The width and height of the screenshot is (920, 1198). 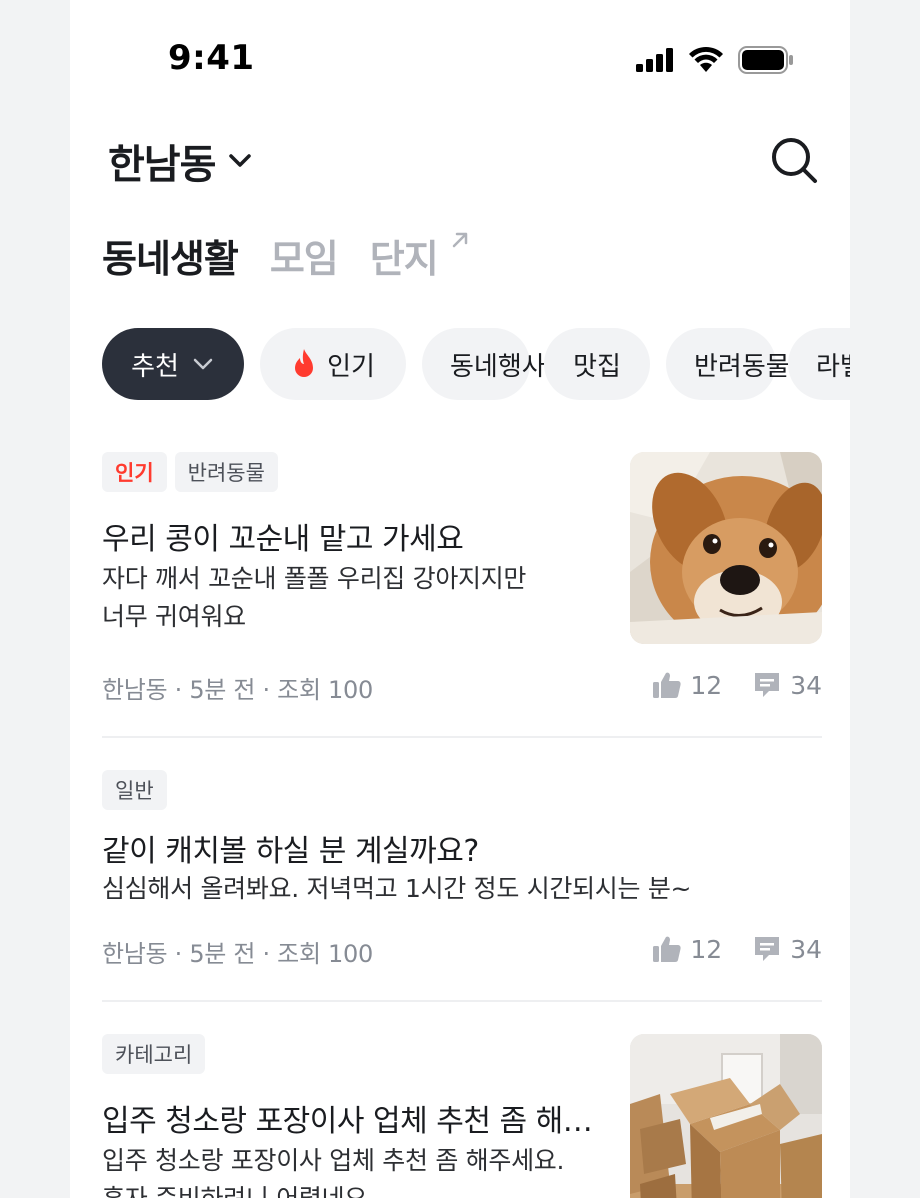 What do you see at coordinates (404, 259) in the screenshot?
I see `tab-complex-label: 단지` at bounding box center [404, 259].